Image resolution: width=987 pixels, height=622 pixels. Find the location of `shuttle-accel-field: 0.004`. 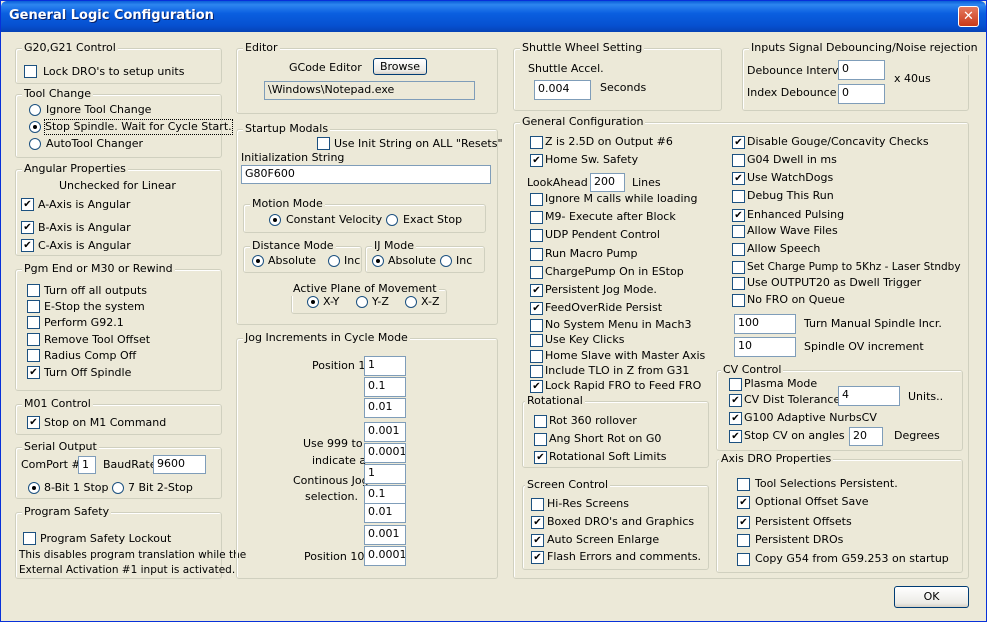

shuttle-accel-field: 0.004 is located at coordinates (562, 90).